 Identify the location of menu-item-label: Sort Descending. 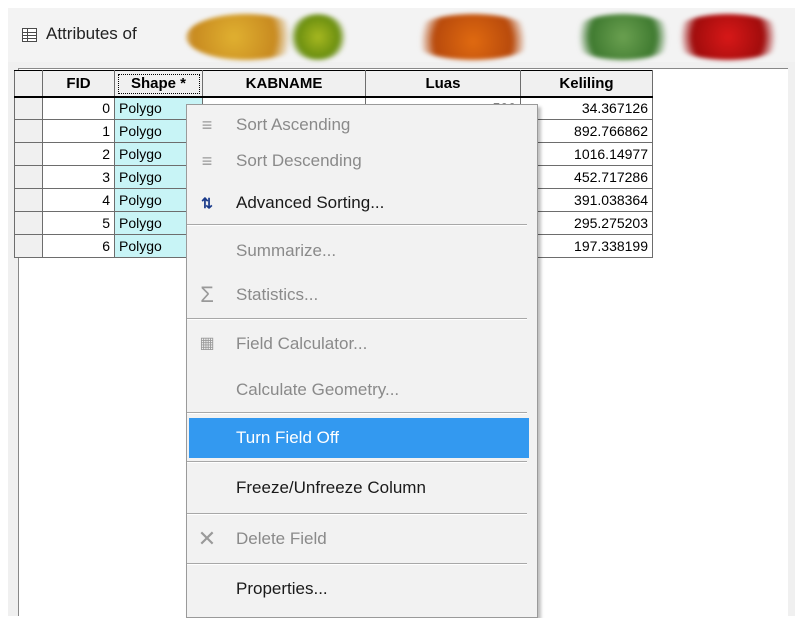
(299, 160).